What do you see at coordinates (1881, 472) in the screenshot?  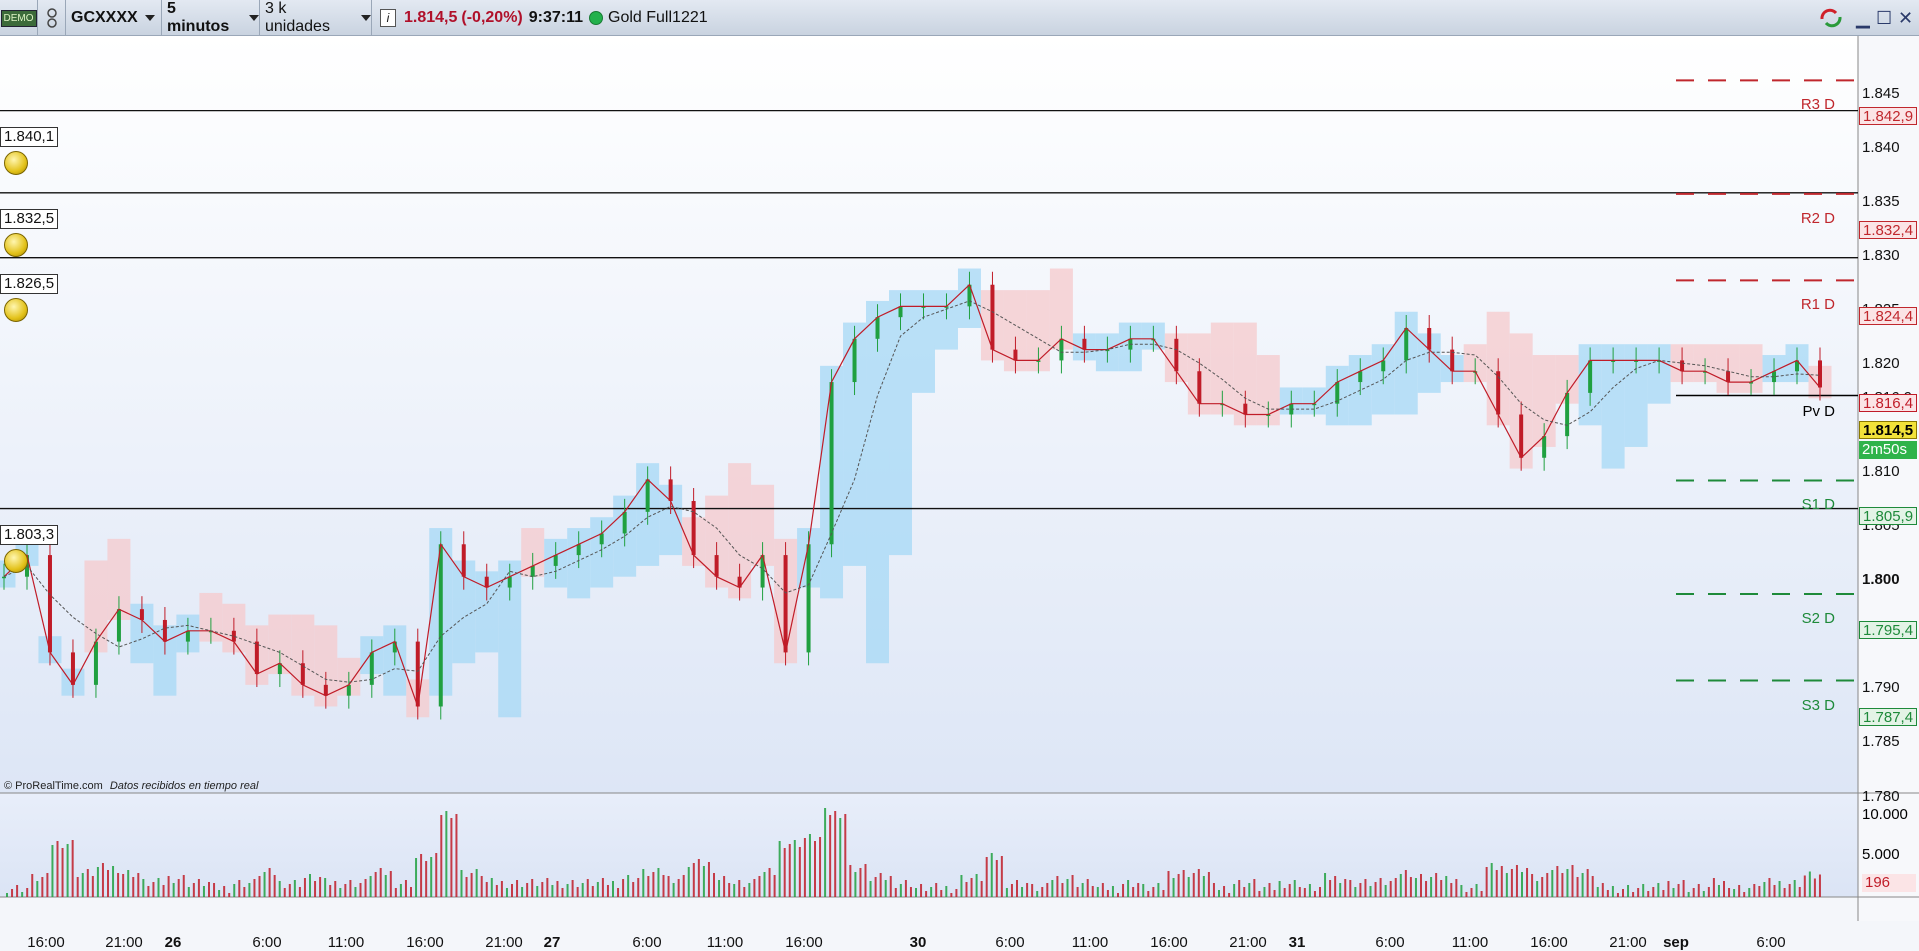 I see `price-axis-tick: 1.810` at bounding box center [1881, 472].